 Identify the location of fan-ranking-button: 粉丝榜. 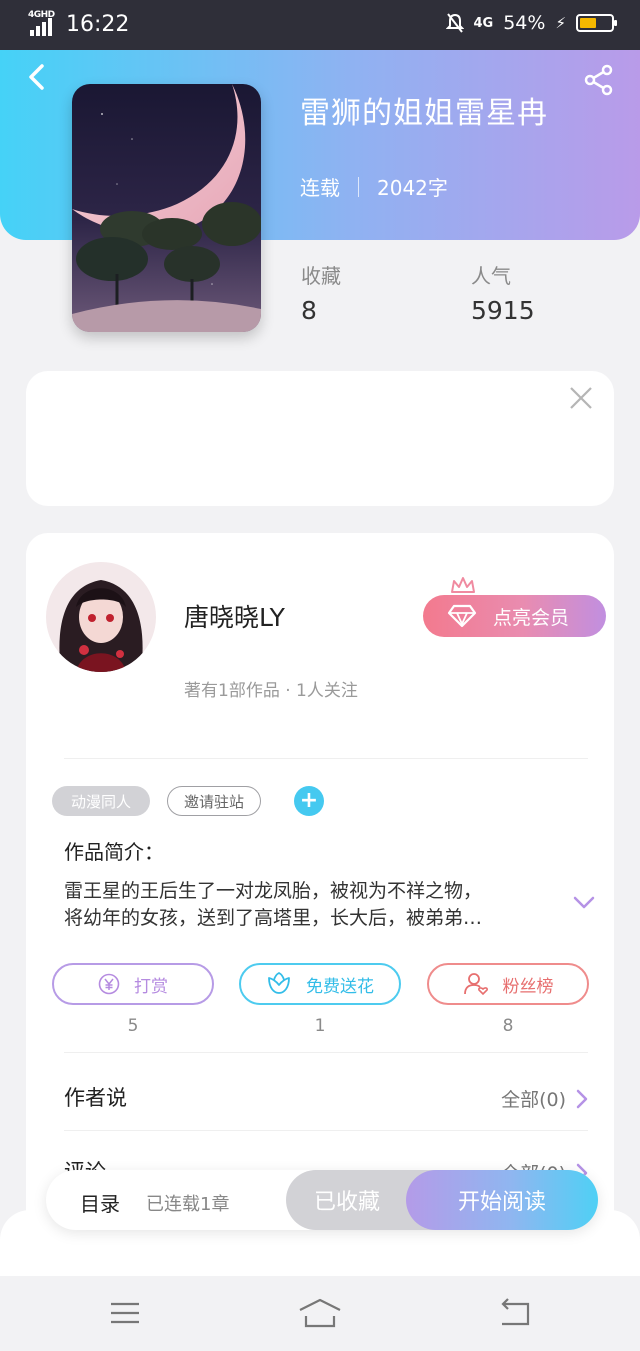
(508, 984).